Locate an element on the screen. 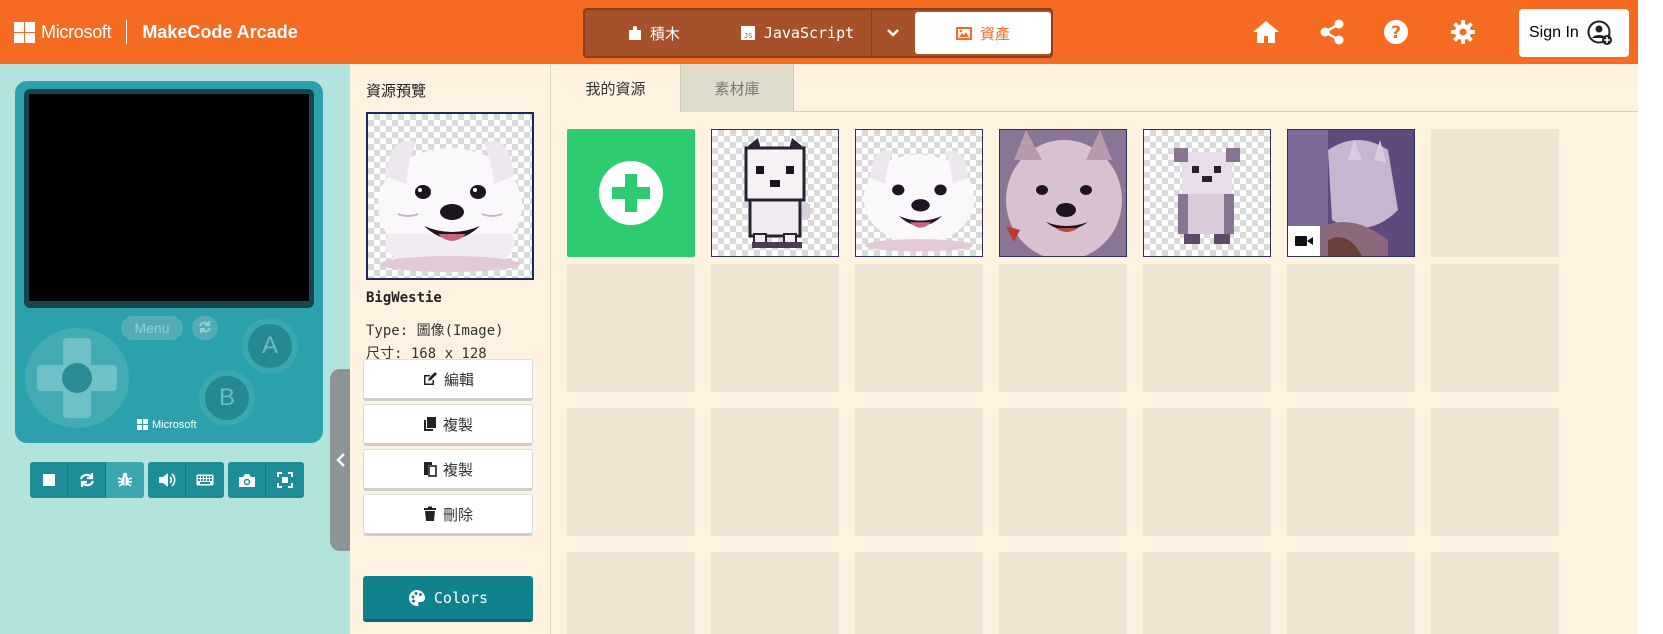  big-westie-image is located at coordinates (919, 201).